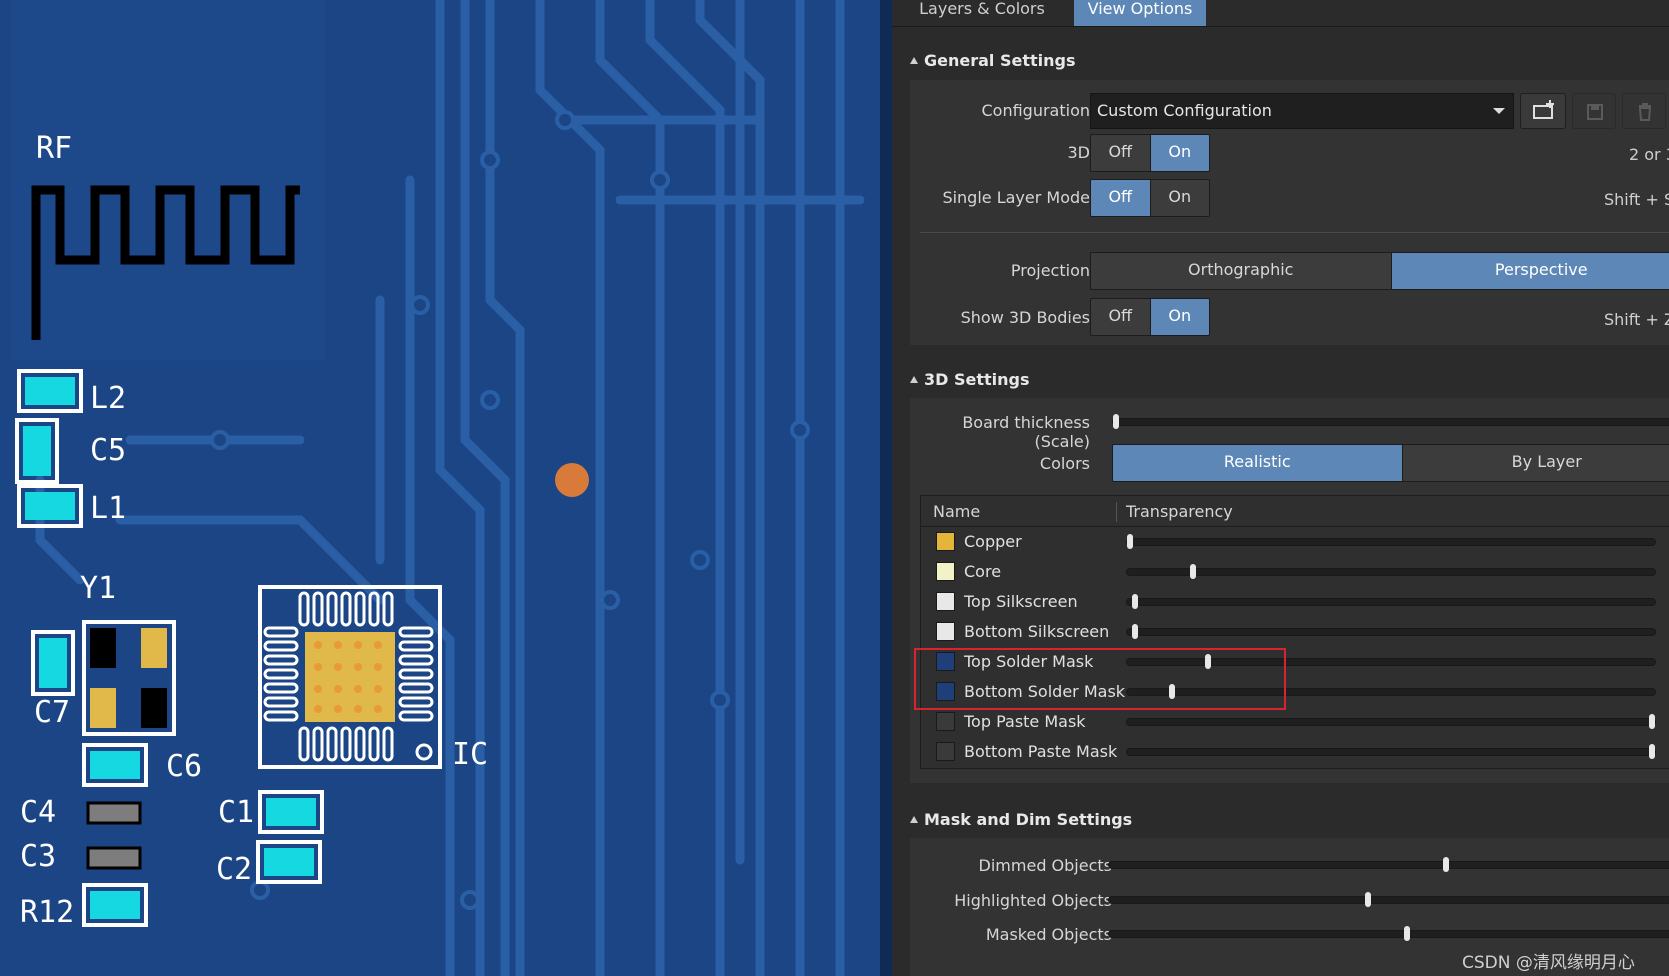 The image size is (1669, 976). Describe the element at coordinates (236, 812) in the screenshot. I see `label-c1: C1` at that location.